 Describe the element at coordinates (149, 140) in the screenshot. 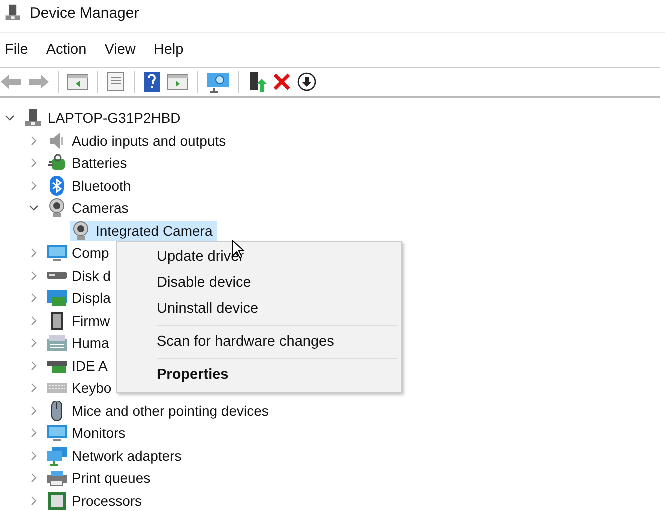

I see `tree-item-label: Audio inputs and outputs` at that location.